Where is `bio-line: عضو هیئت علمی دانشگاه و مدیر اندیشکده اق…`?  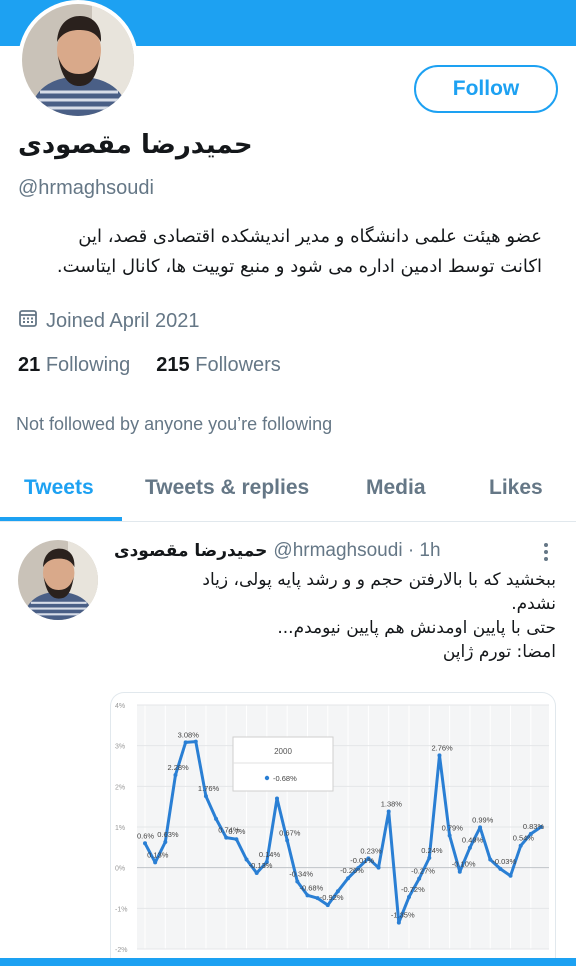
bio-line: عضو هیئت علمی دانشگاه و مدیر اندیشکده اق… is located at coordinates (310, 236).